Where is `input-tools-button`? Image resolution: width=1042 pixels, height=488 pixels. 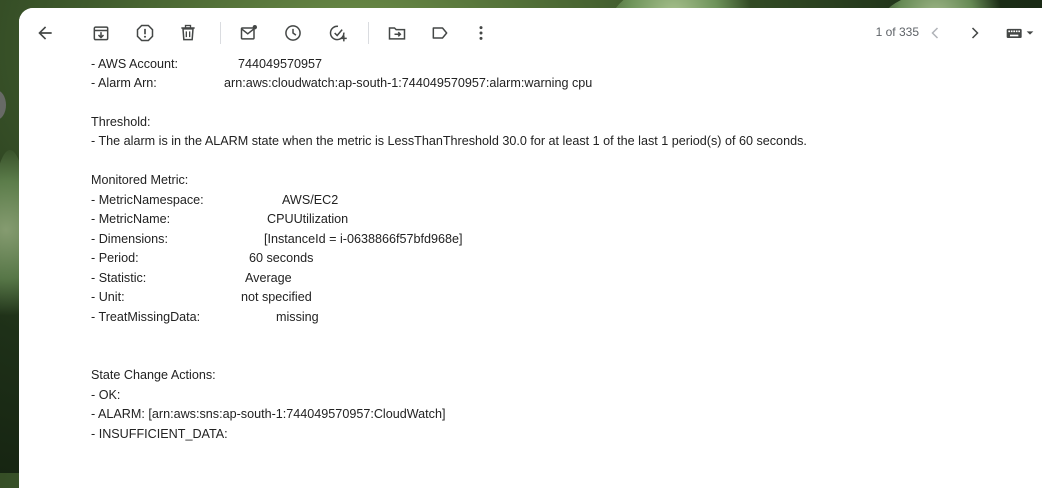
input-tools-button is located at coordinates (1019, 33).